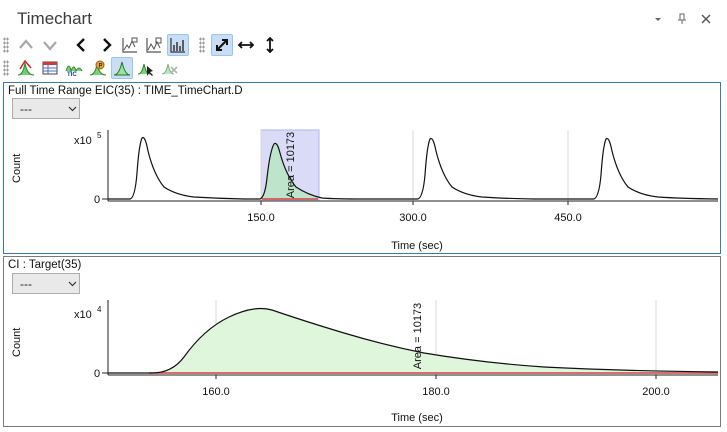 The height and width of the screenshot is (432, 727). Describe the element at coordinates (413, 218) in the screenshot. I see `x-tick-label: 300.0` at that location.